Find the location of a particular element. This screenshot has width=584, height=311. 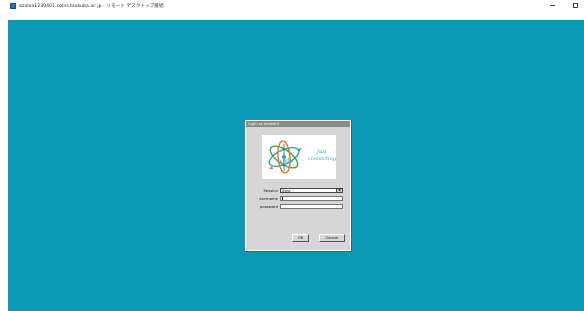

session-value: Xorg is located at coordinates (286, 191).